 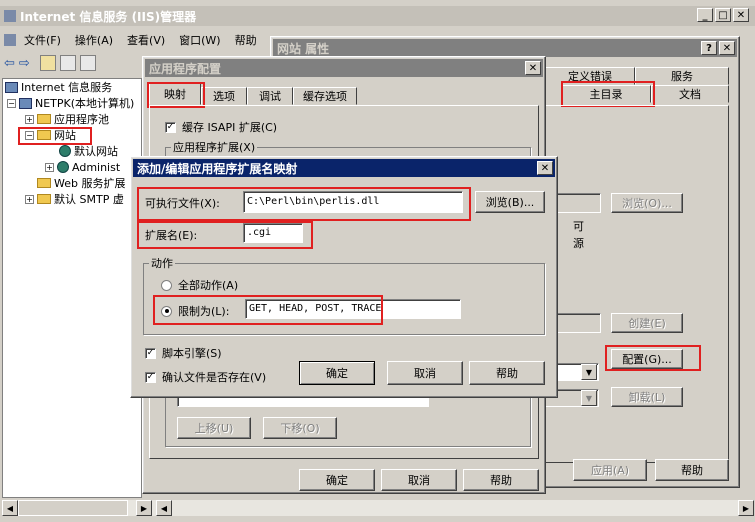 What do you see at coordinates (505, 48) in the screenshot?
I see `site-props-titlebar: 网站 属性` at bounding box center [505, 48].